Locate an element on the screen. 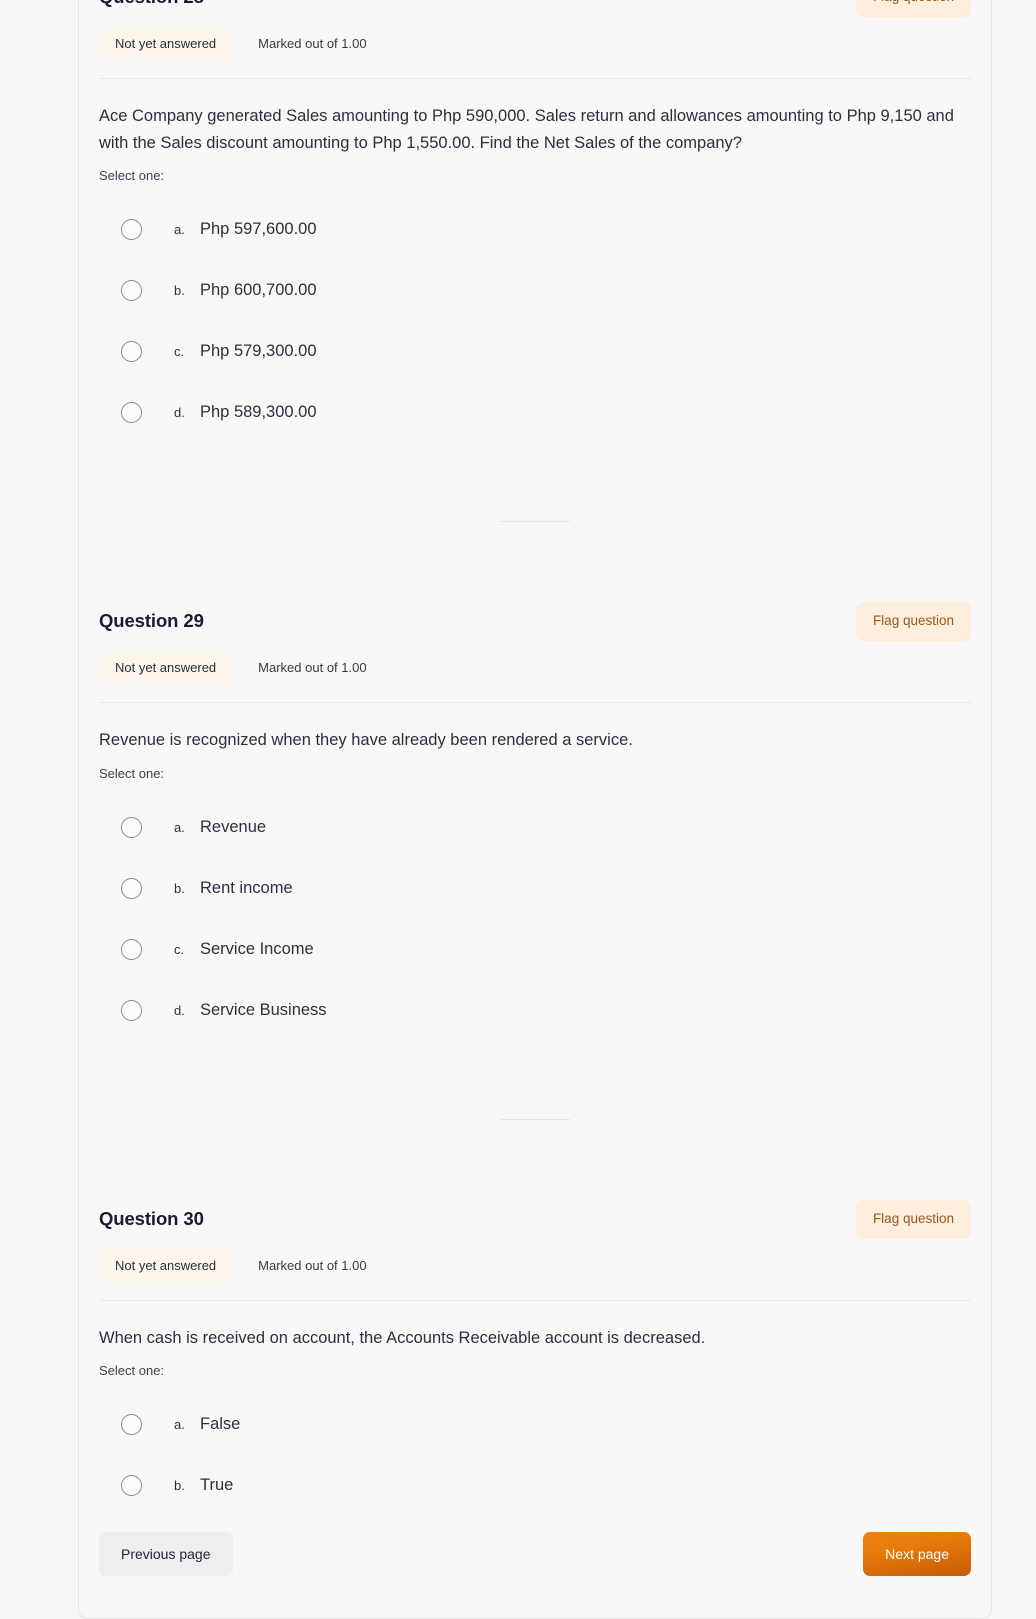  list-item: a. Php 597,600.00 is located at coordinates (535, 229).